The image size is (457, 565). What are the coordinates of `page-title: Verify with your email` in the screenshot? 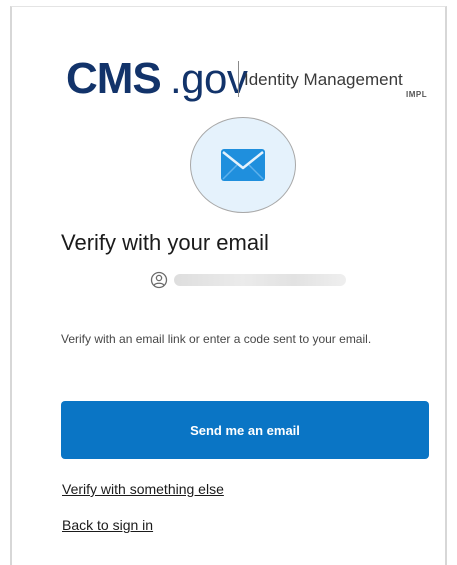 It's located at (165, 242).